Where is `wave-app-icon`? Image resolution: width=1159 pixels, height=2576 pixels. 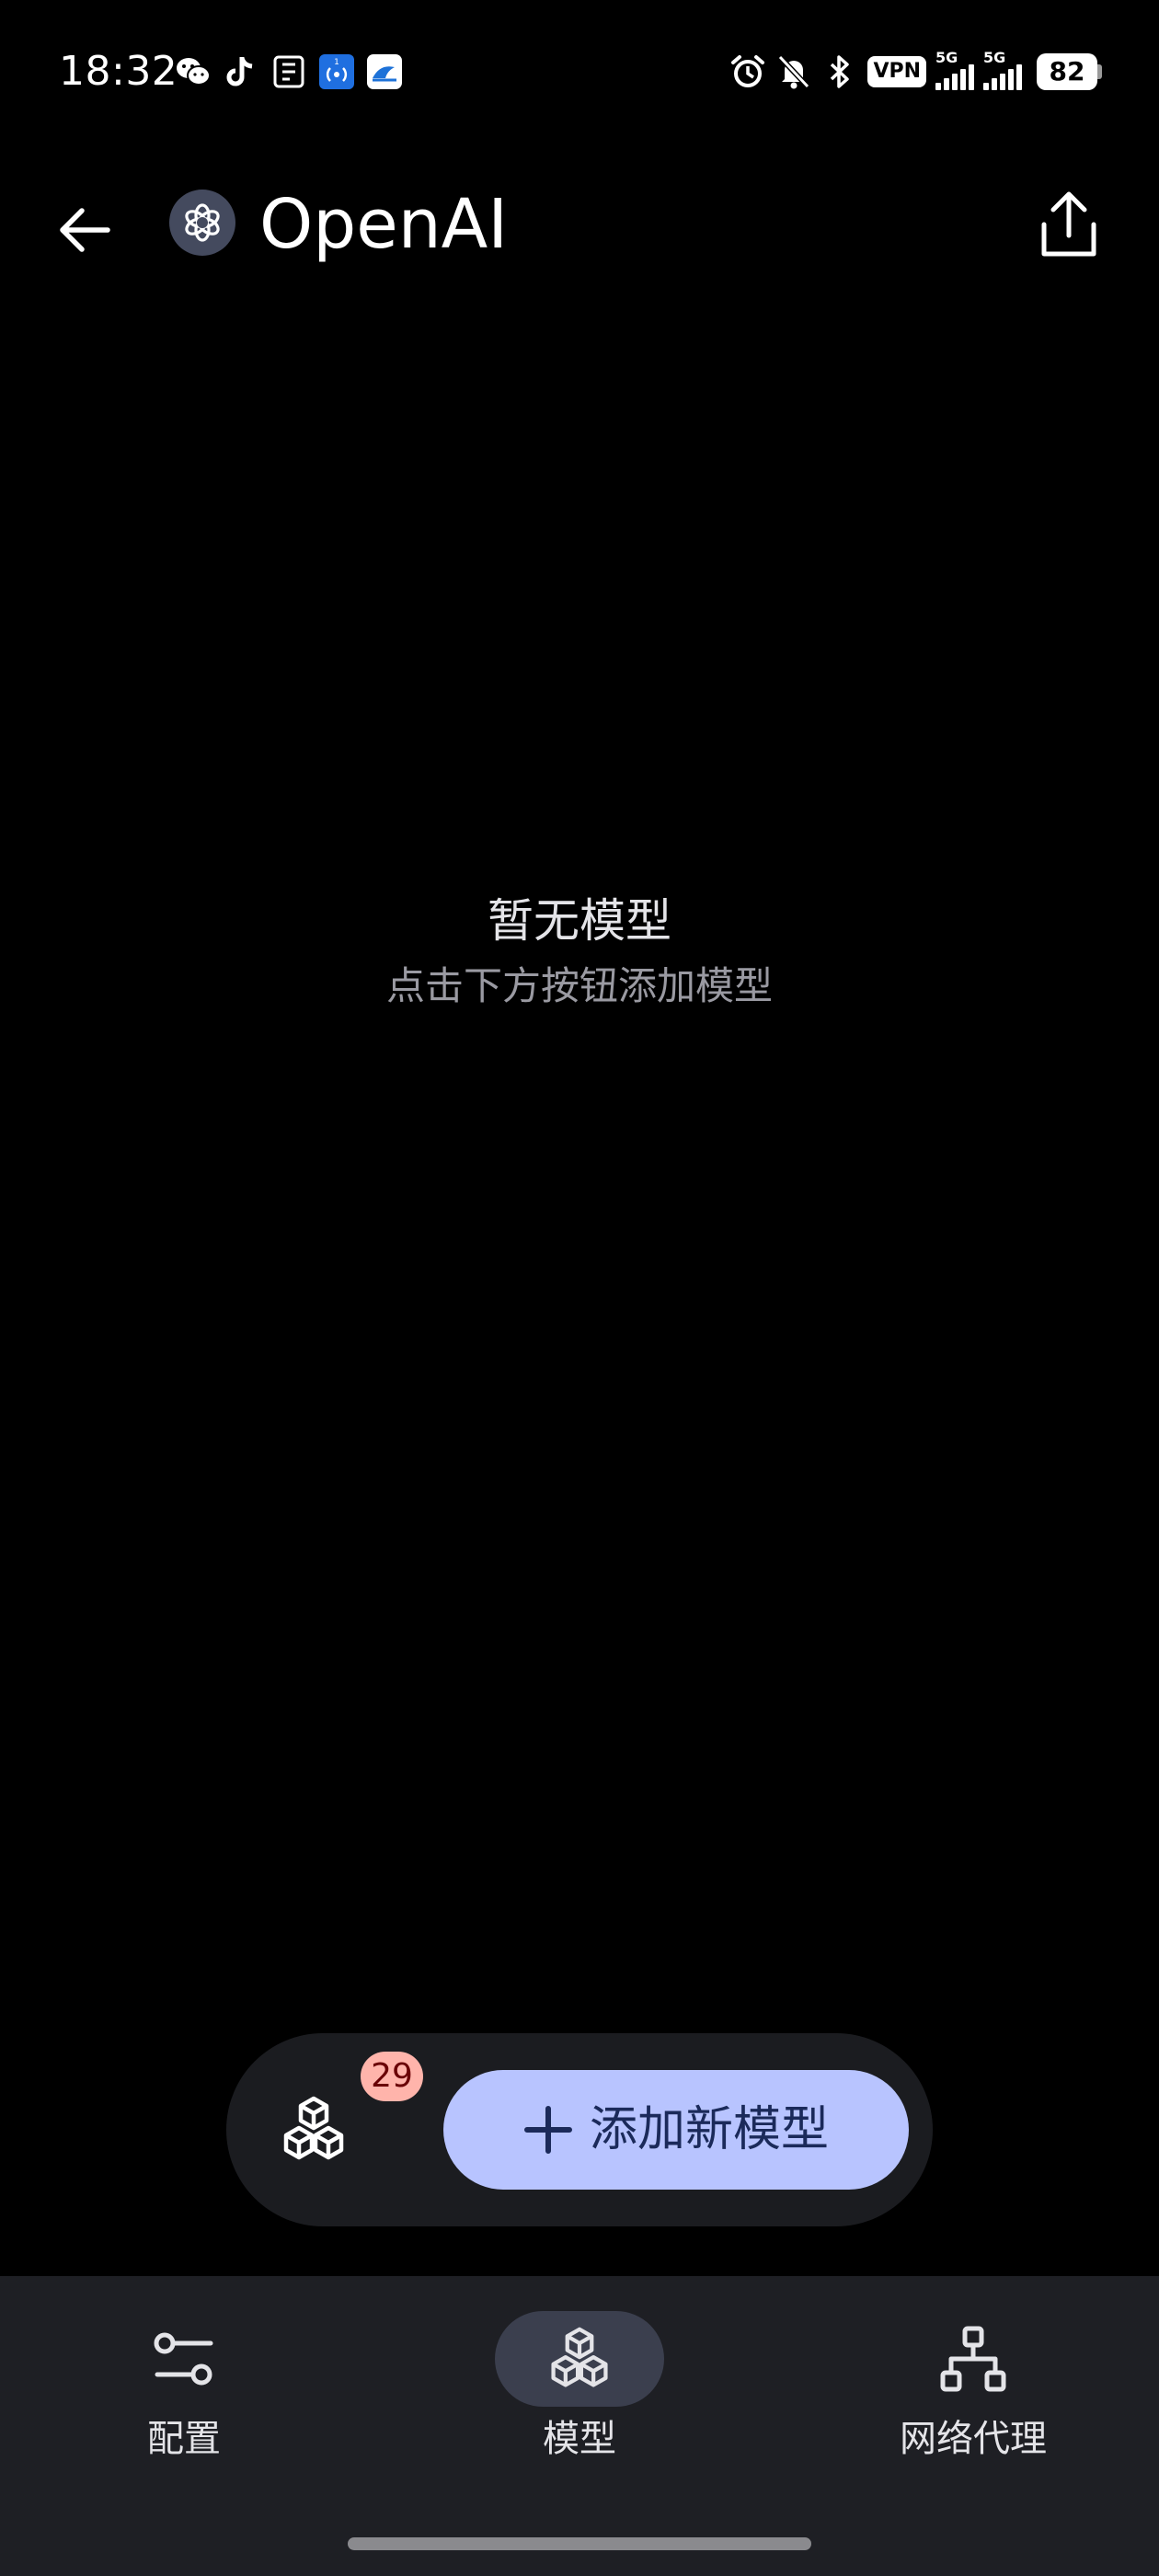
wave-app-icon is located at coordinates (384, 71).